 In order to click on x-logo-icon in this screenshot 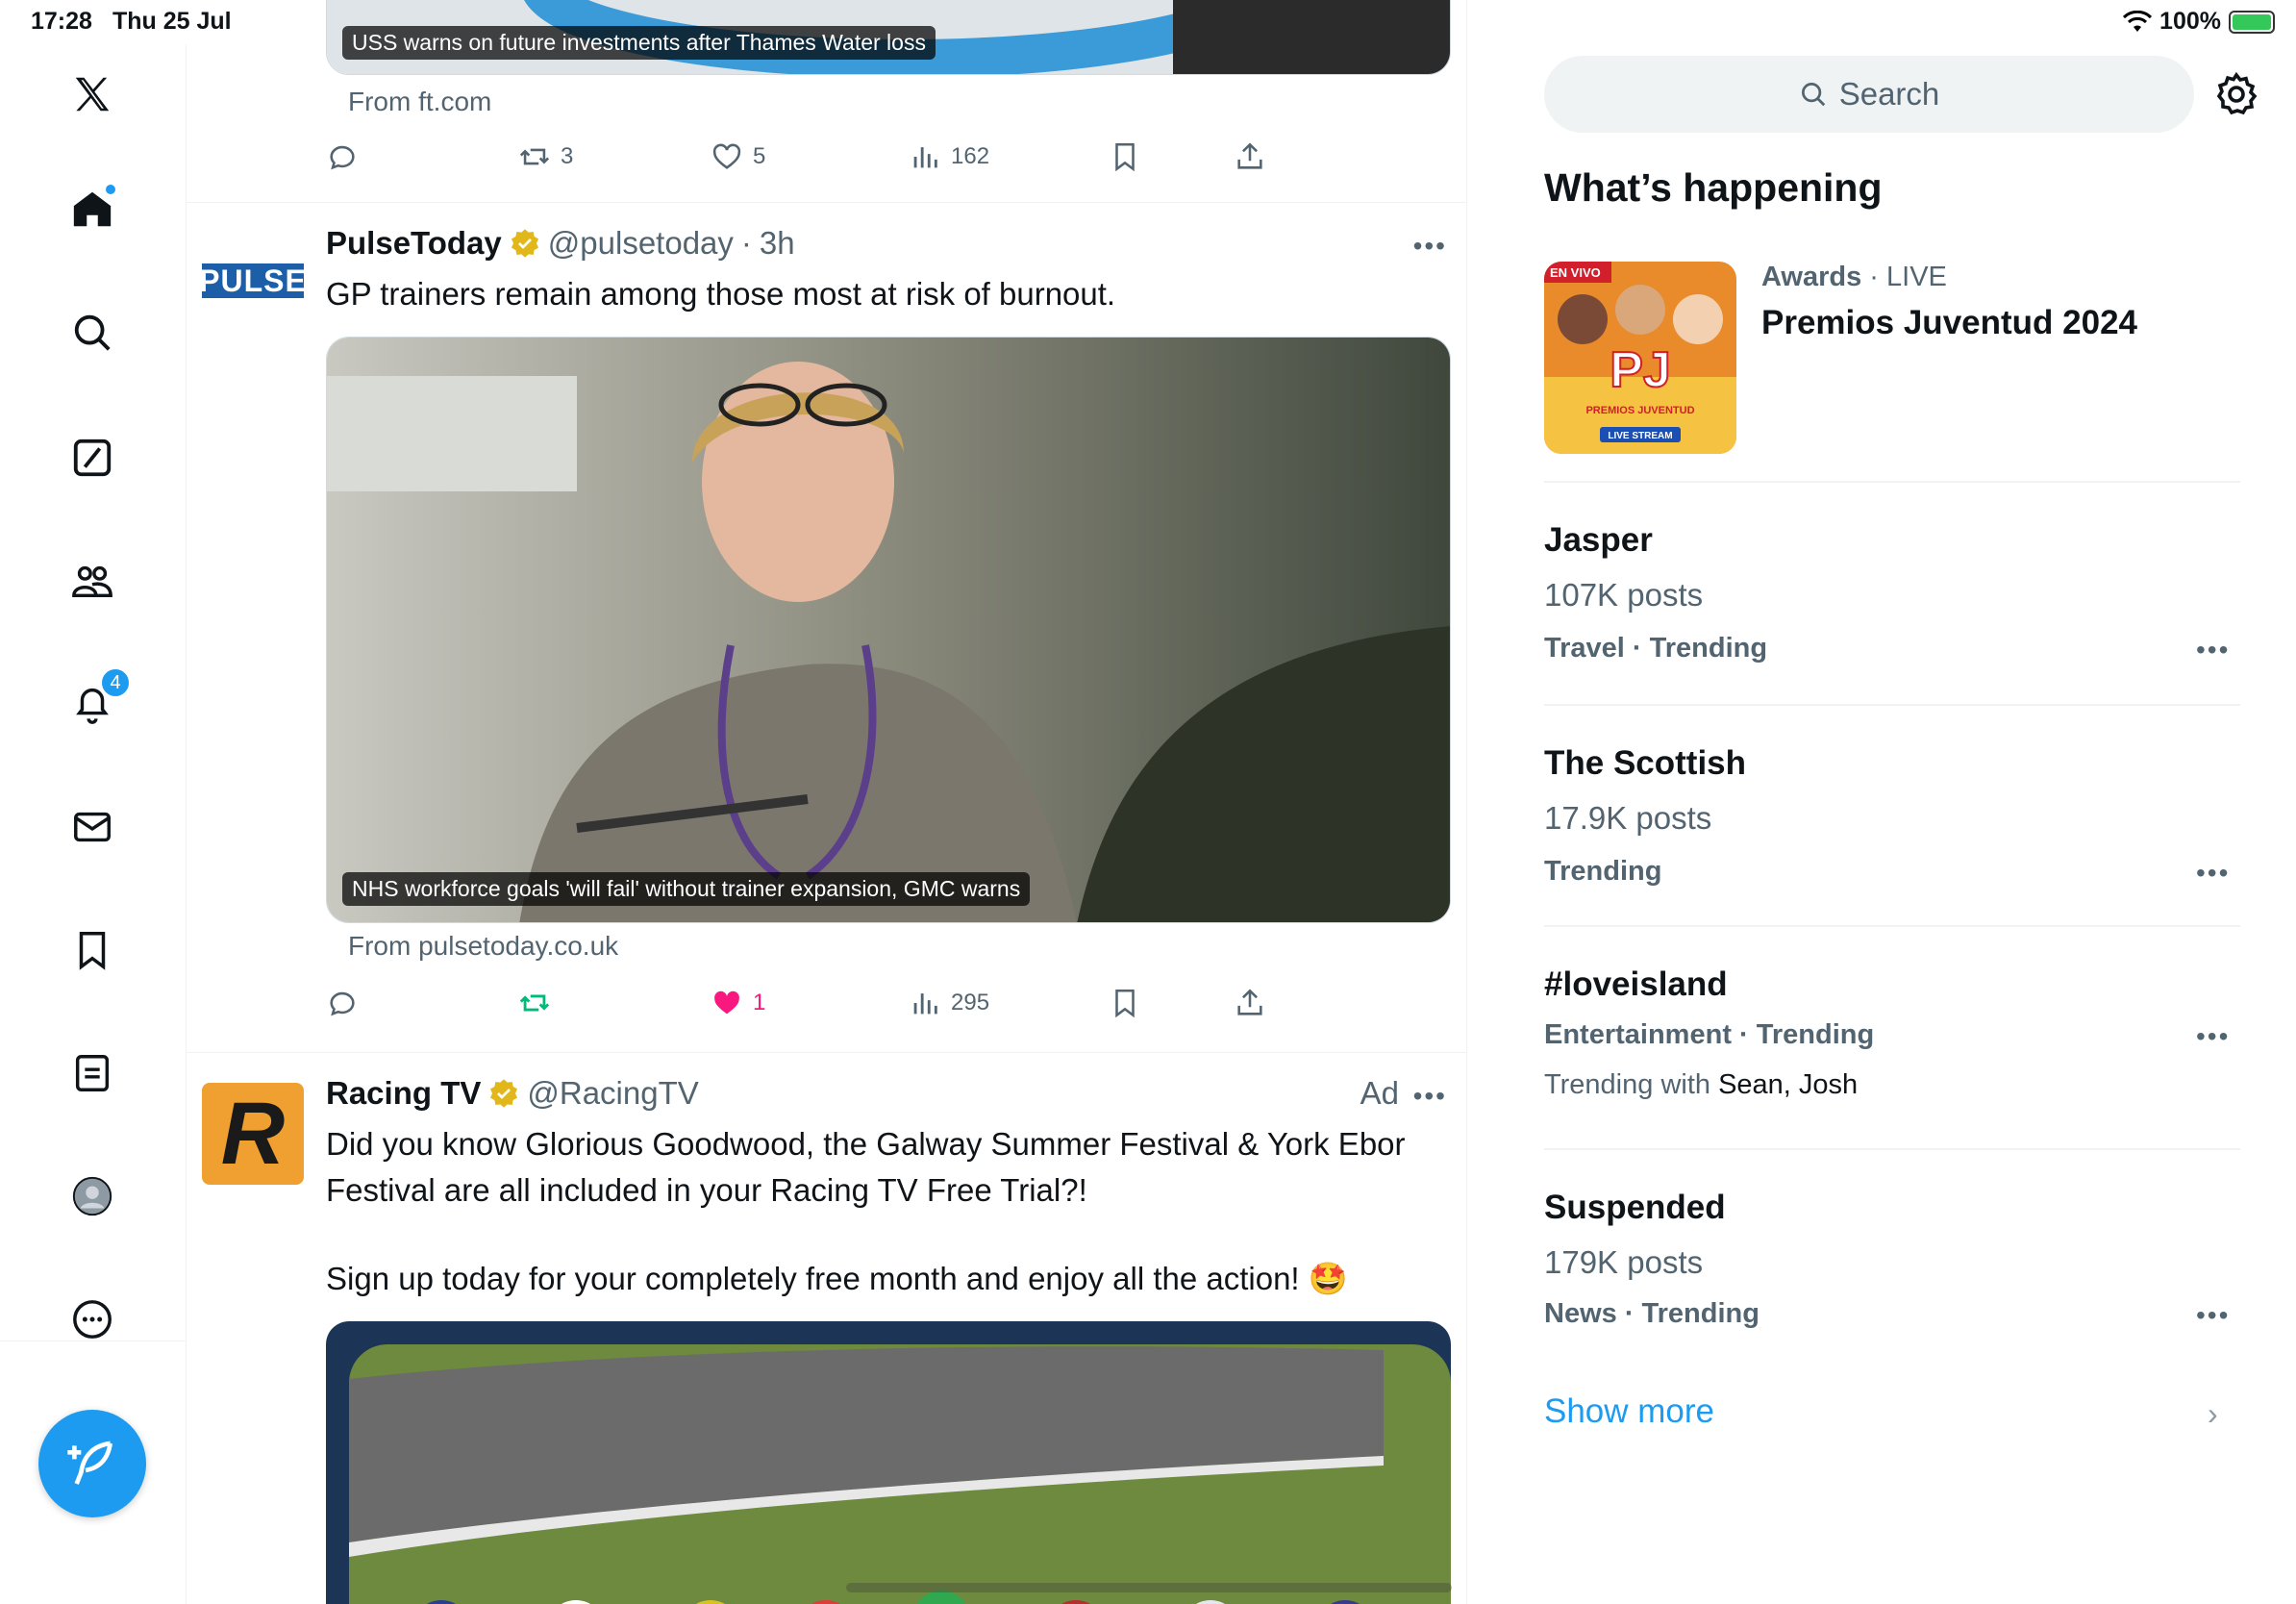, I will do `click(92, 94)`.